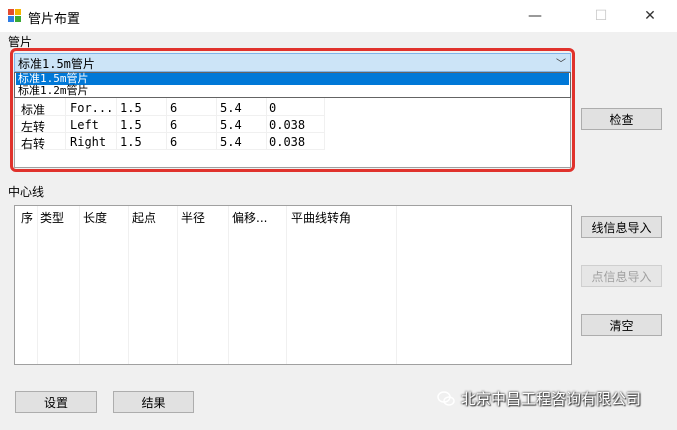 This screenshot has width=677, height=430. I want to click on close-button: ✕, so click(650, 16).